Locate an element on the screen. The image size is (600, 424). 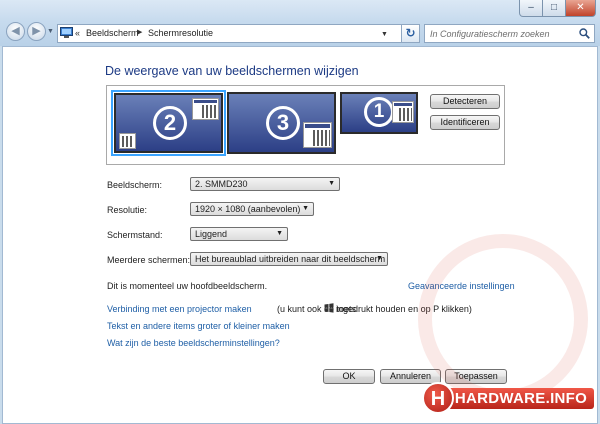
identify-button: Identificeren is located at coordinates (465, 122).